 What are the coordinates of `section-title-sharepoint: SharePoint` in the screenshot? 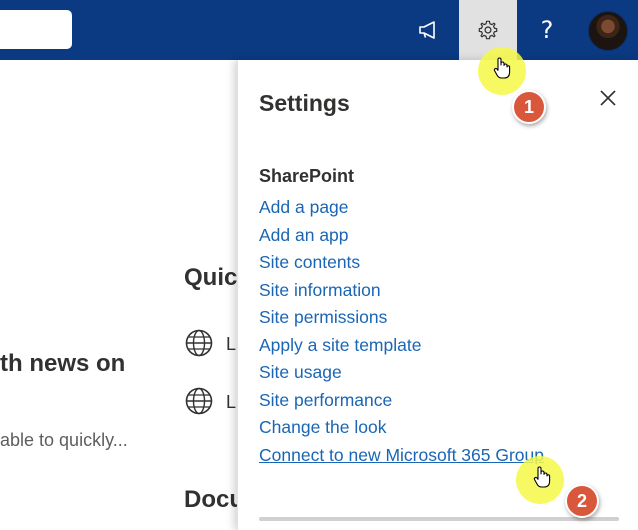 It's located at (307, 176).